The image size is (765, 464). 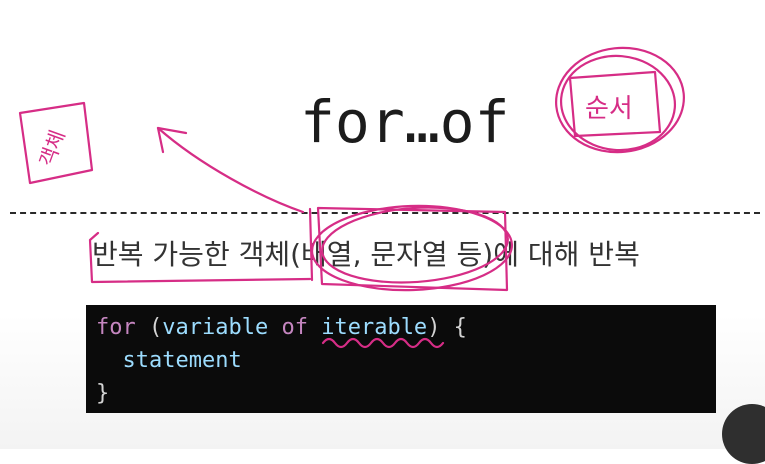 I want to click on keyword-of: of, so click(x=294, y=327).